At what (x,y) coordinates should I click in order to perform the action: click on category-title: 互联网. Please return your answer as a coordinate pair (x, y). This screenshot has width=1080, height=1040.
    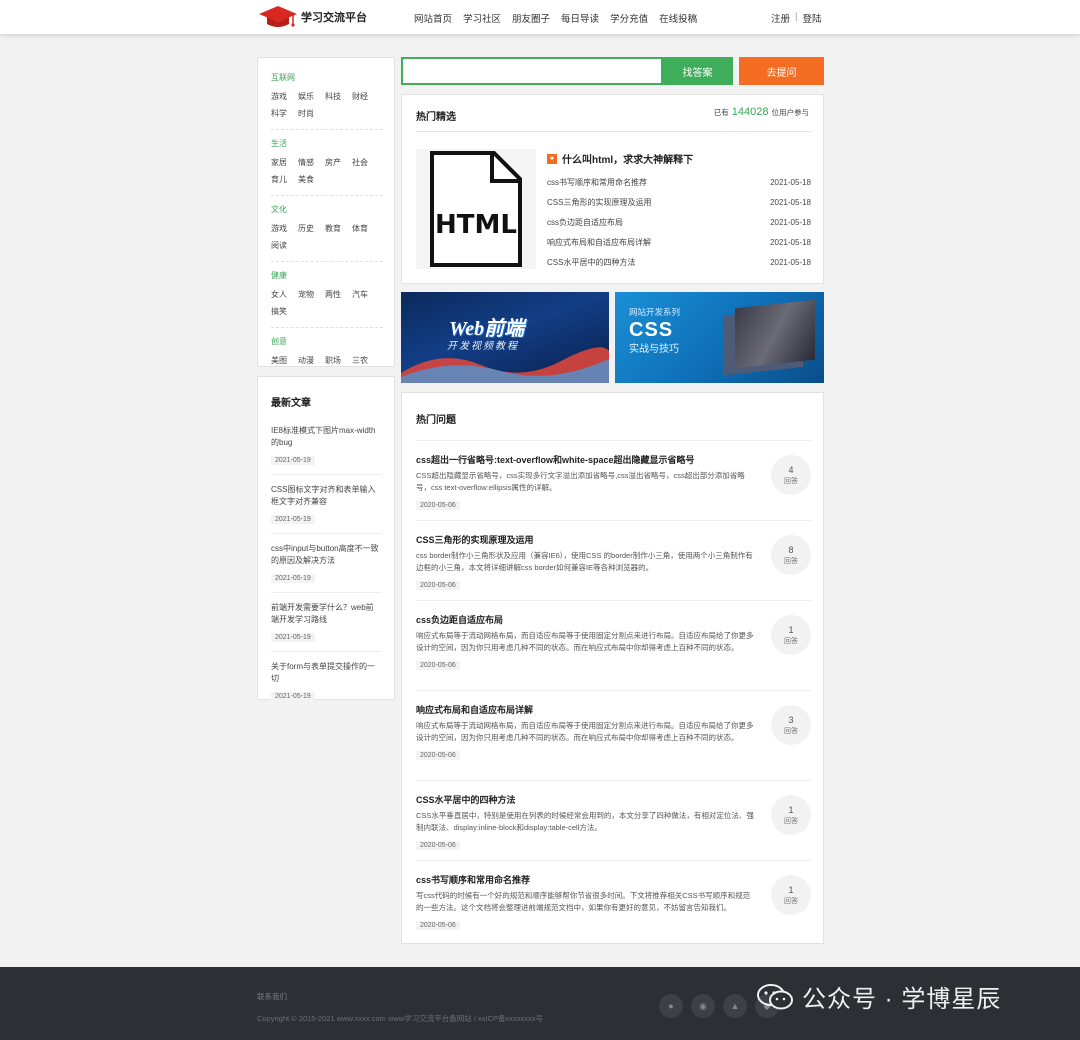
    Looking at the image, I should click on (327, 77).